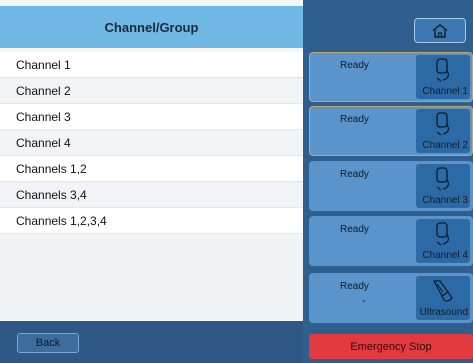  What do you see at coordinates (391, 241) in the screenshot?
I see `channel-4-card: Ready Channel 4` at bounding box center [391, 241].